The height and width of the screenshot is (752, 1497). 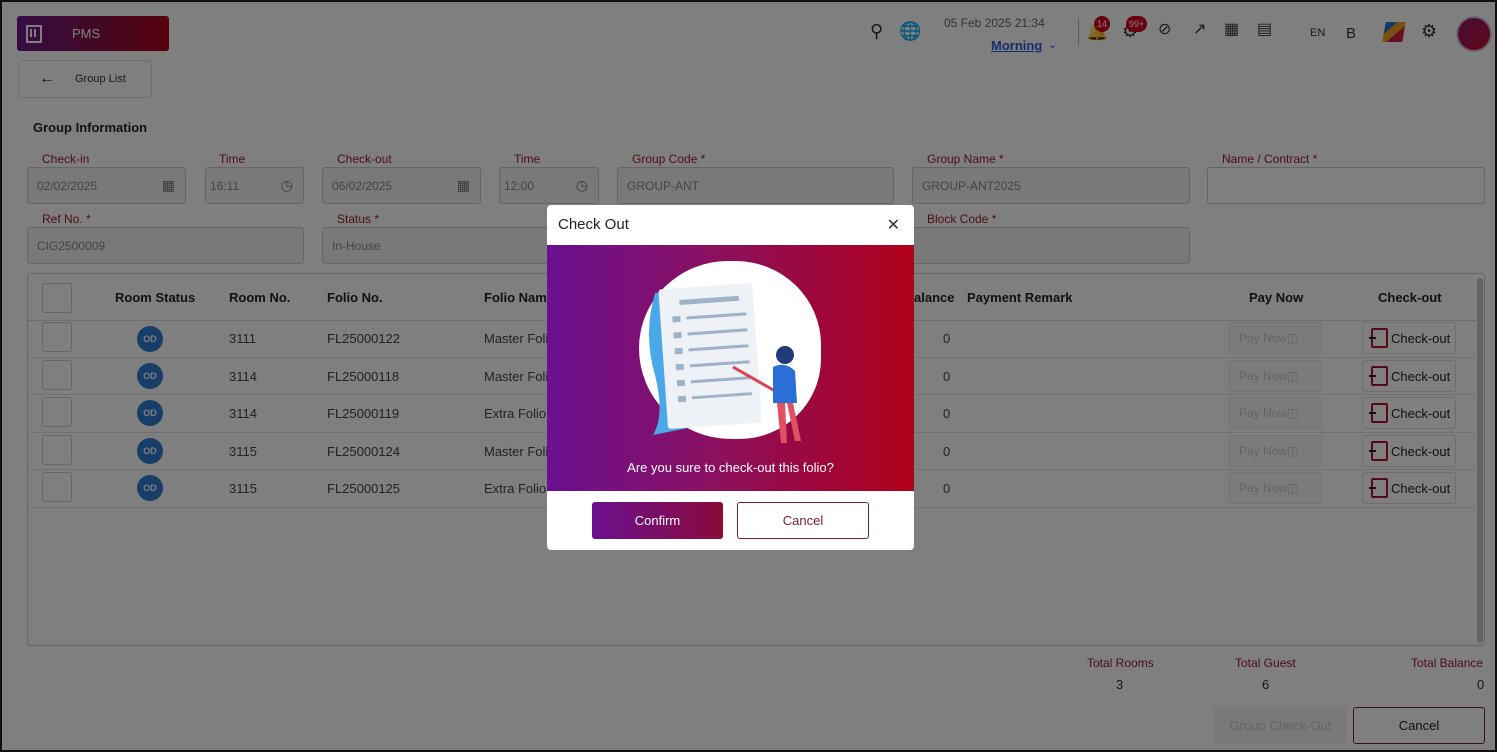 I want to click on confirm-button: Confirm, so click(x=657, y=520).